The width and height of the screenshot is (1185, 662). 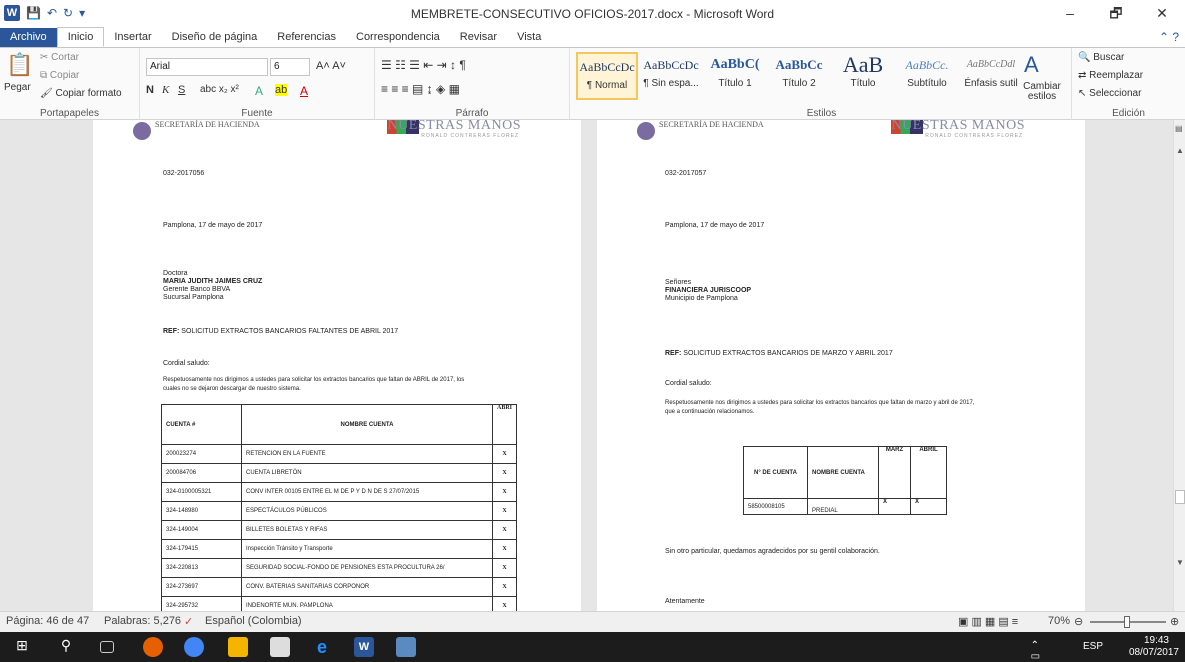 What do you see at coordinates (253, 621) in the screenshot?
I see `language-indicator: Español (Colombia)` at bounding box center [253, 621].